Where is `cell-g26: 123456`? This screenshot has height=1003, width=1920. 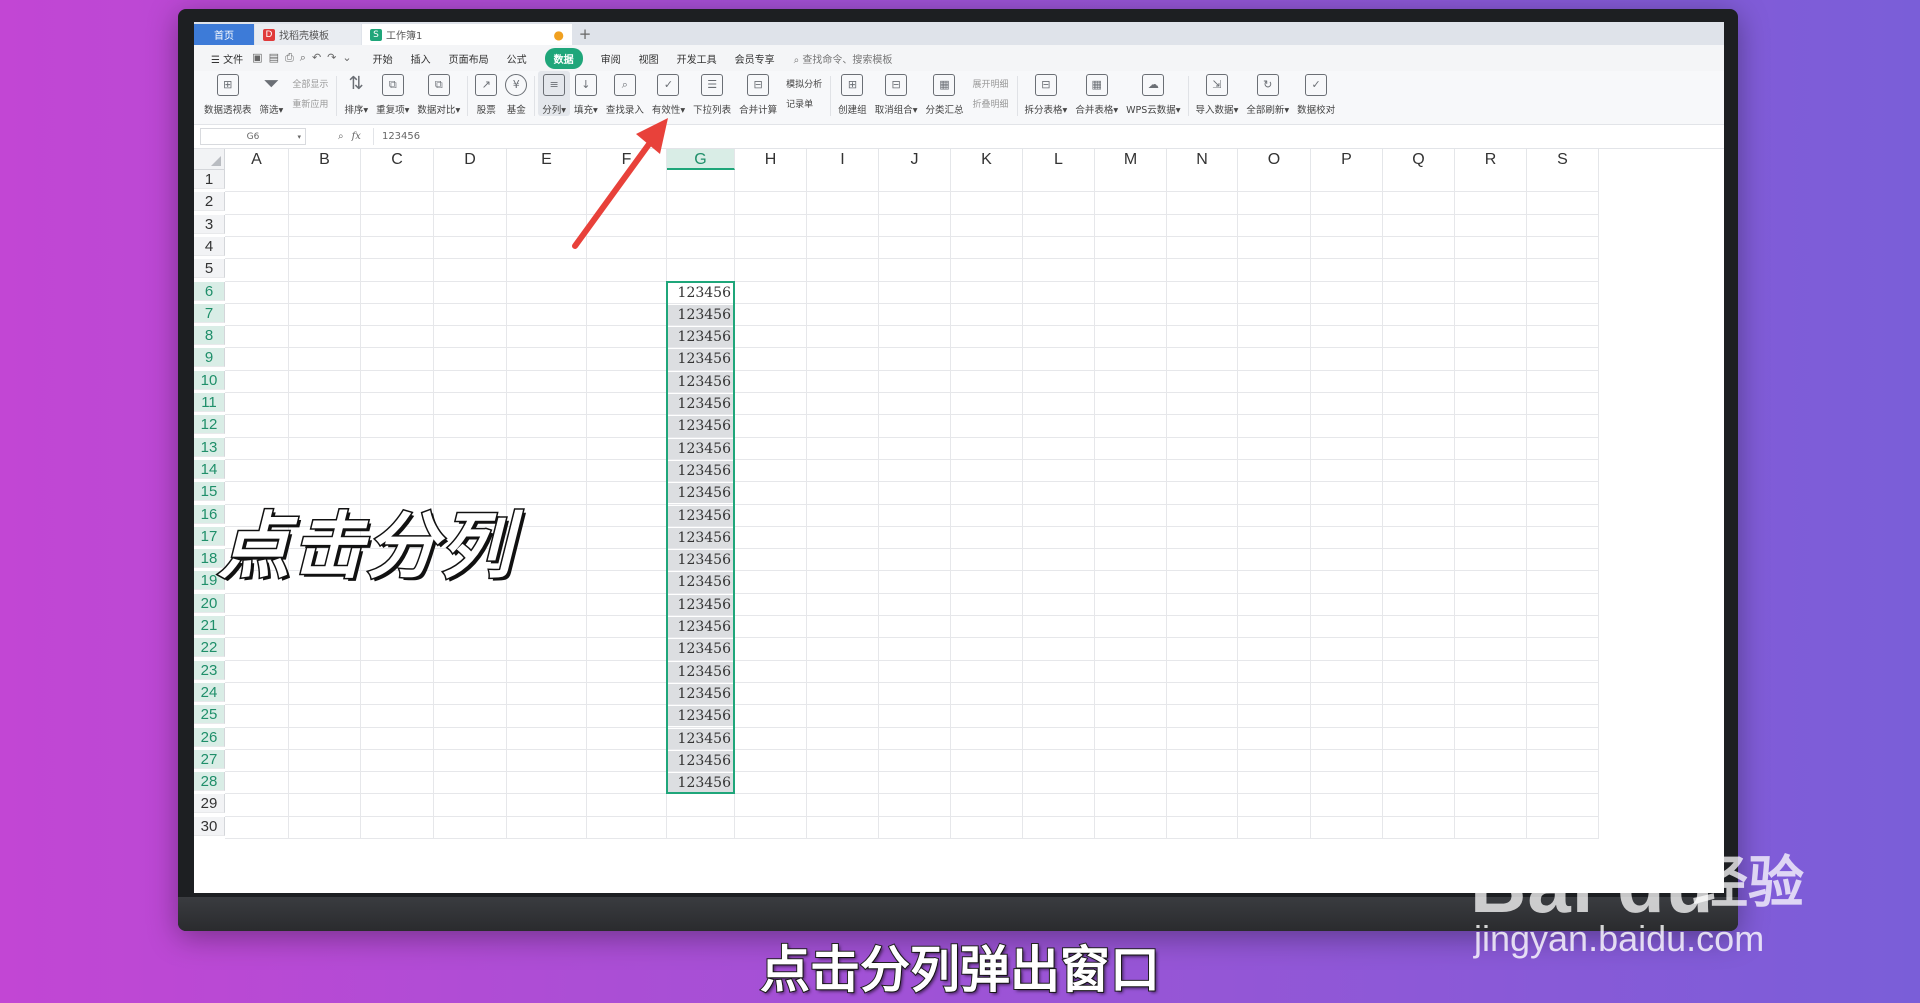
cell-g26: 123456 is located at coordinates (700, 738).